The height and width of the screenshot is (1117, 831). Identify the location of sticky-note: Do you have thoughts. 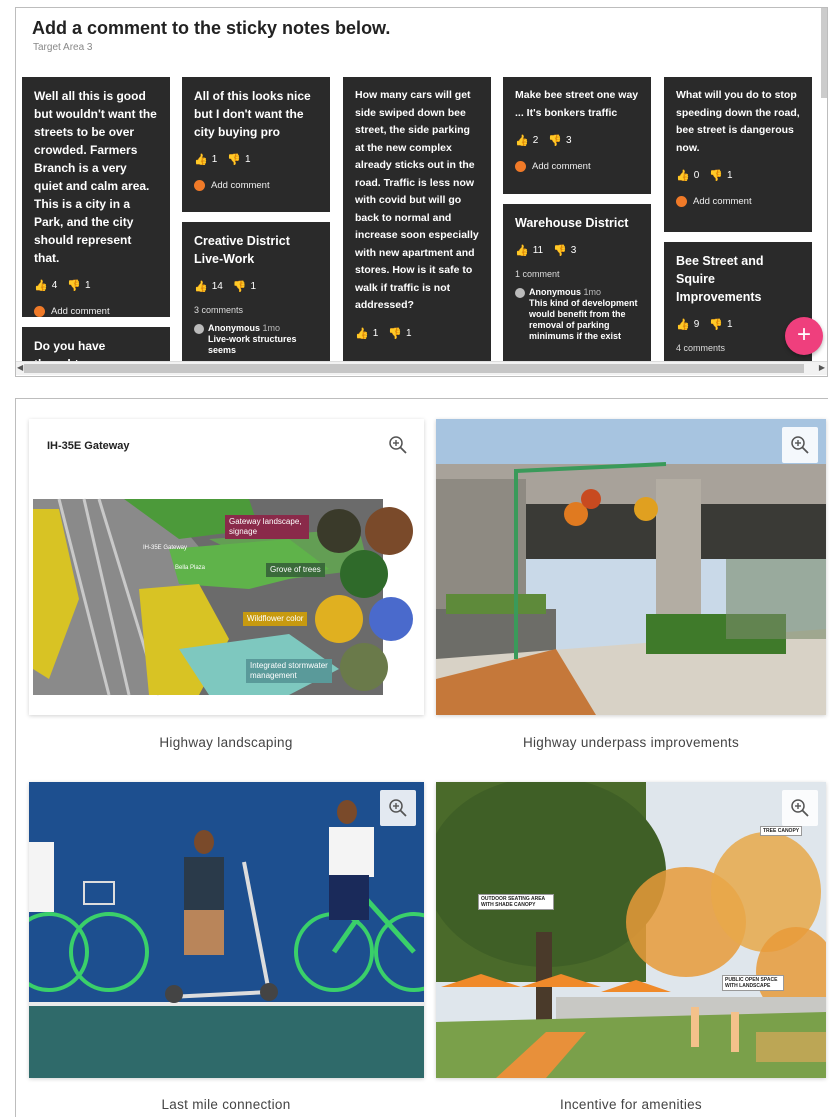
(96, 344).